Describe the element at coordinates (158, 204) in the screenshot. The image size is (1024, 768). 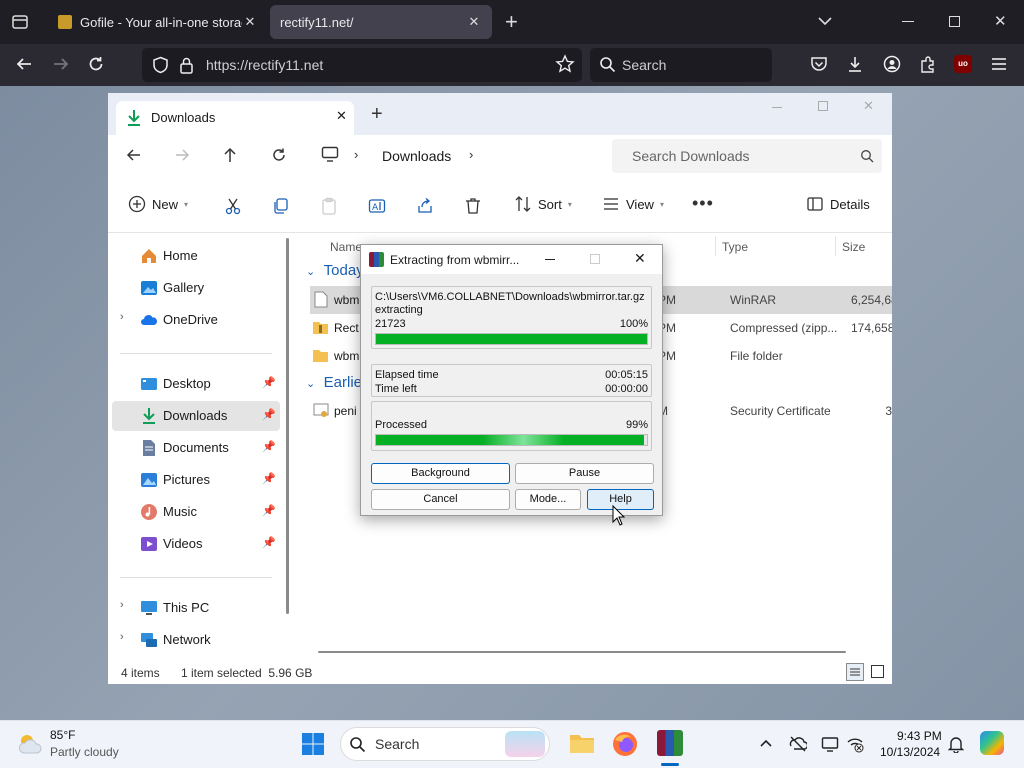
I see `new-button: New ▾` at that location.